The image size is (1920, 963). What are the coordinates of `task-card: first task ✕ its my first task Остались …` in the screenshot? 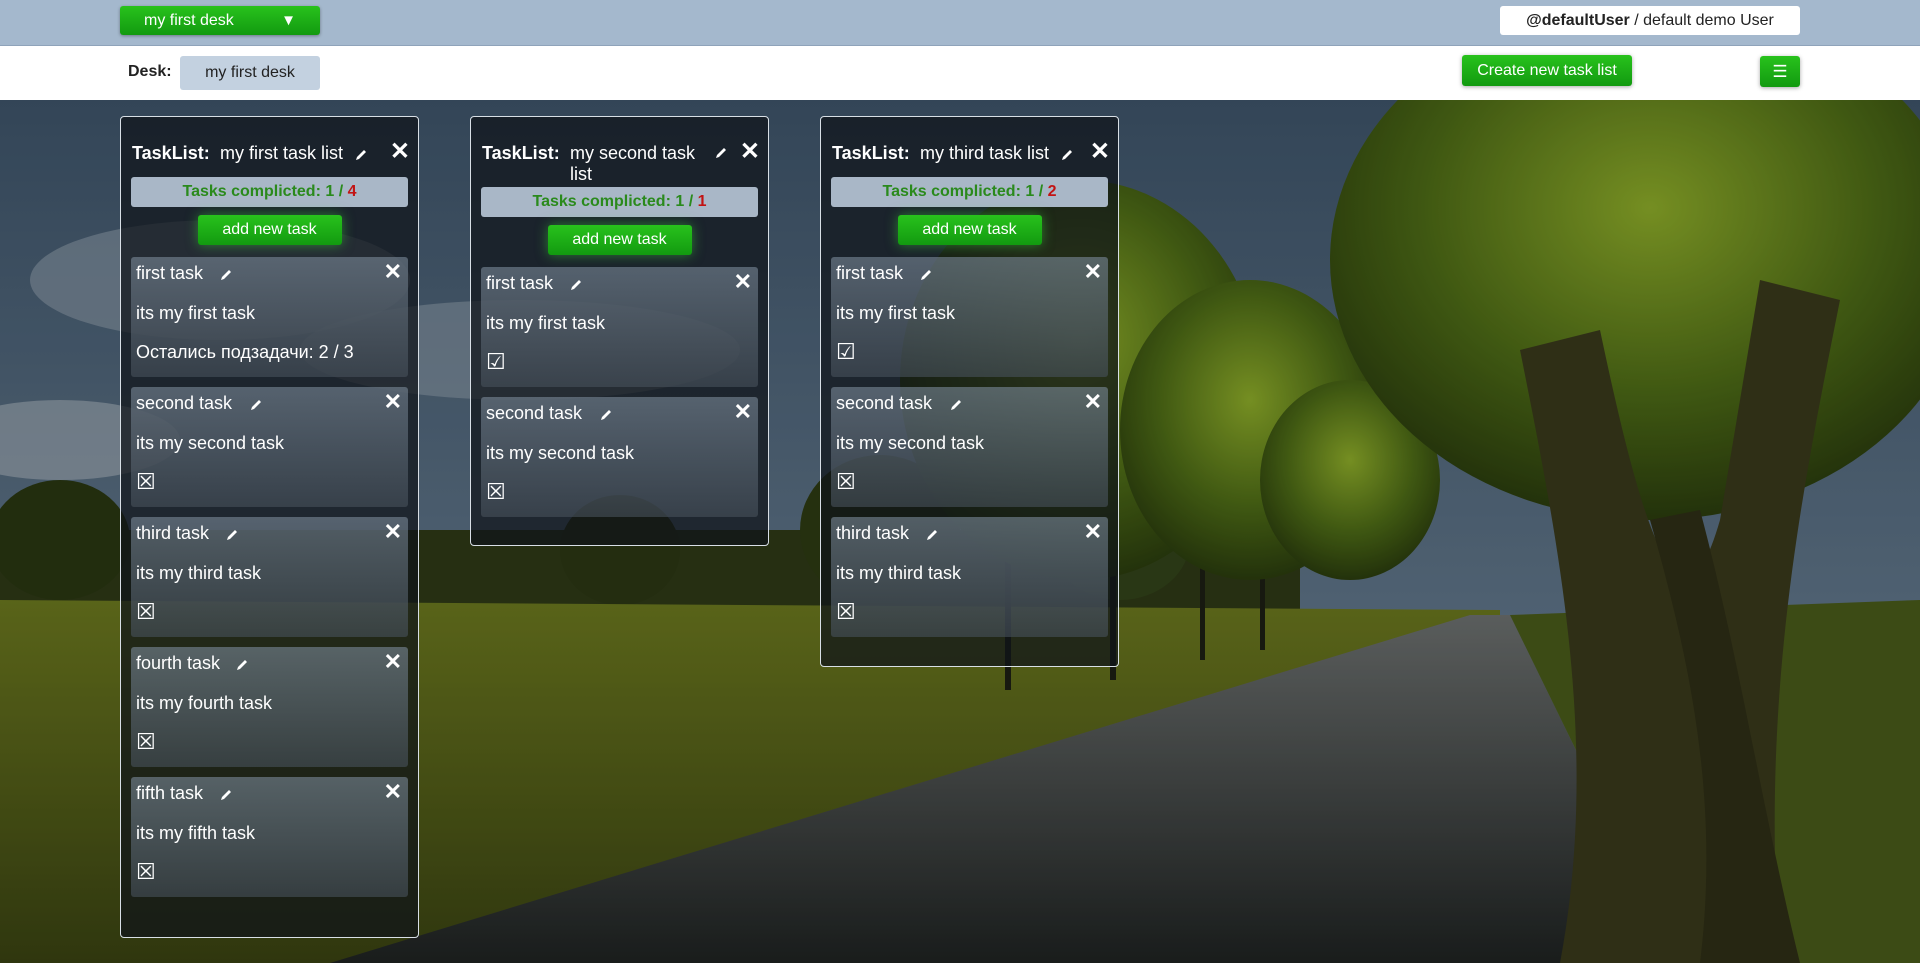 It's located at (269, 317).